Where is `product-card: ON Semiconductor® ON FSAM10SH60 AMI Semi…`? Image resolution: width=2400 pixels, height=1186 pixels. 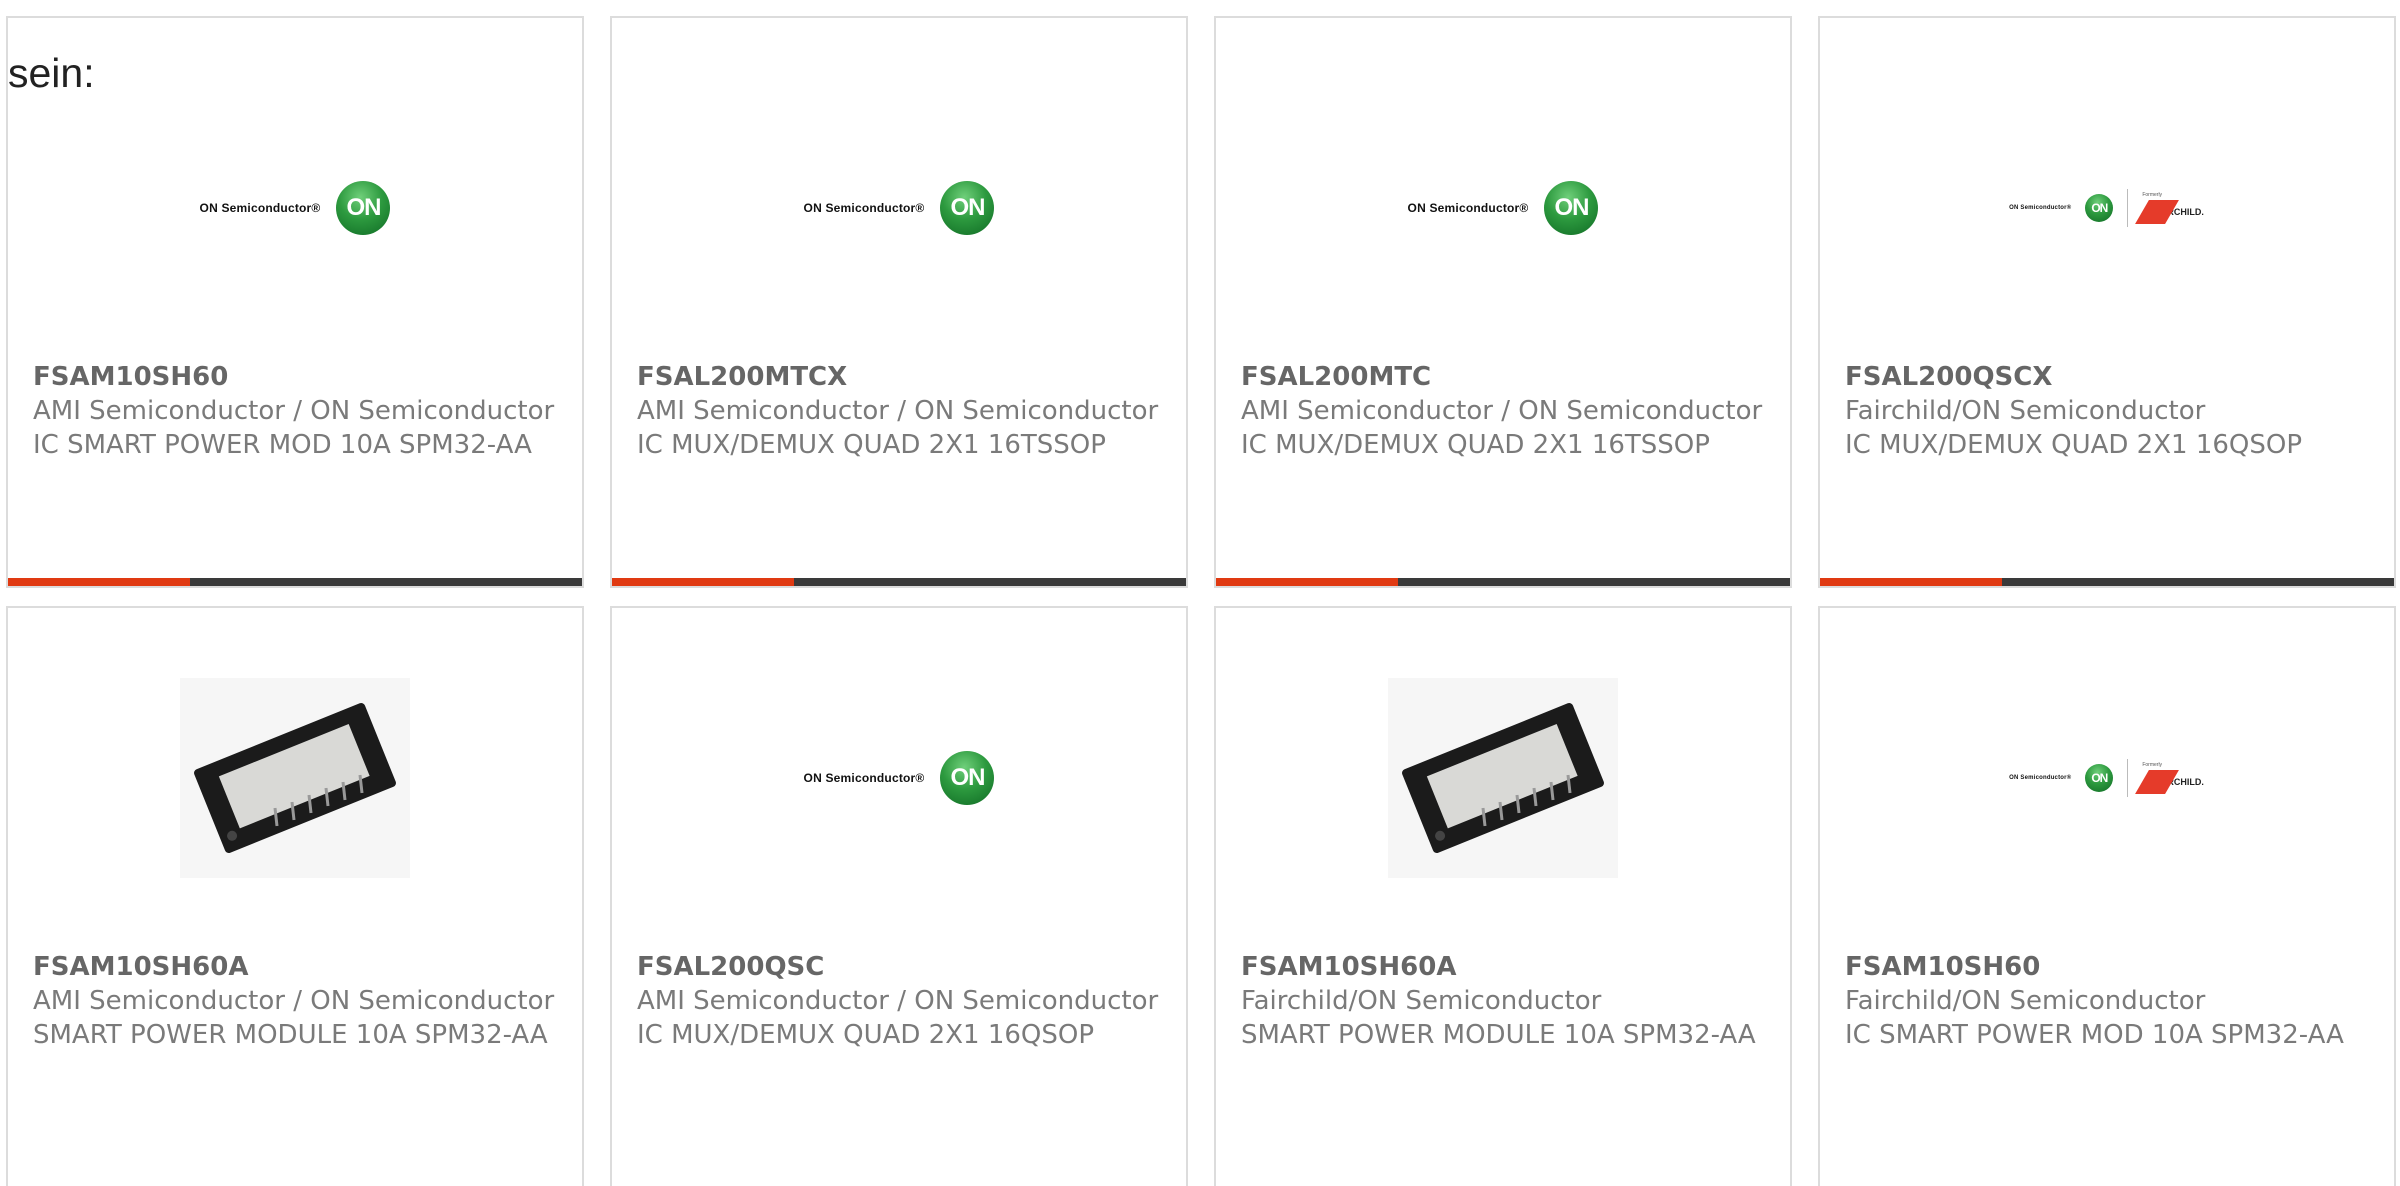
product-card: ON Semiconductor® ON FSAM10SH60 AMI Semi… is located at coordinates (295, 302).